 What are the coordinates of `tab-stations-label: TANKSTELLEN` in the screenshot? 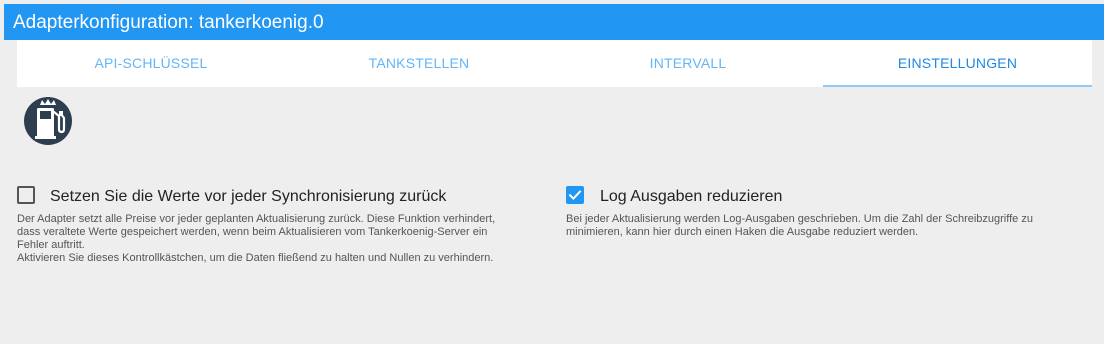 It's located at (419, 63).